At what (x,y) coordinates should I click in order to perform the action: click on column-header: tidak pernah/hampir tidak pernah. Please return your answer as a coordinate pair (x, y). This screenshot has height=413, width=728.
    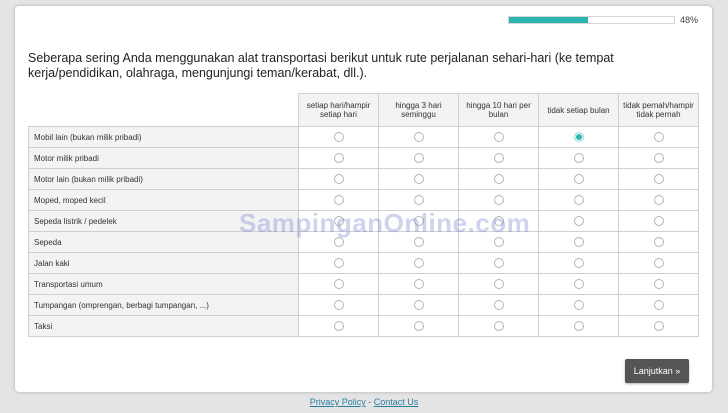
    Looking at the image, I should click on (658, 110).